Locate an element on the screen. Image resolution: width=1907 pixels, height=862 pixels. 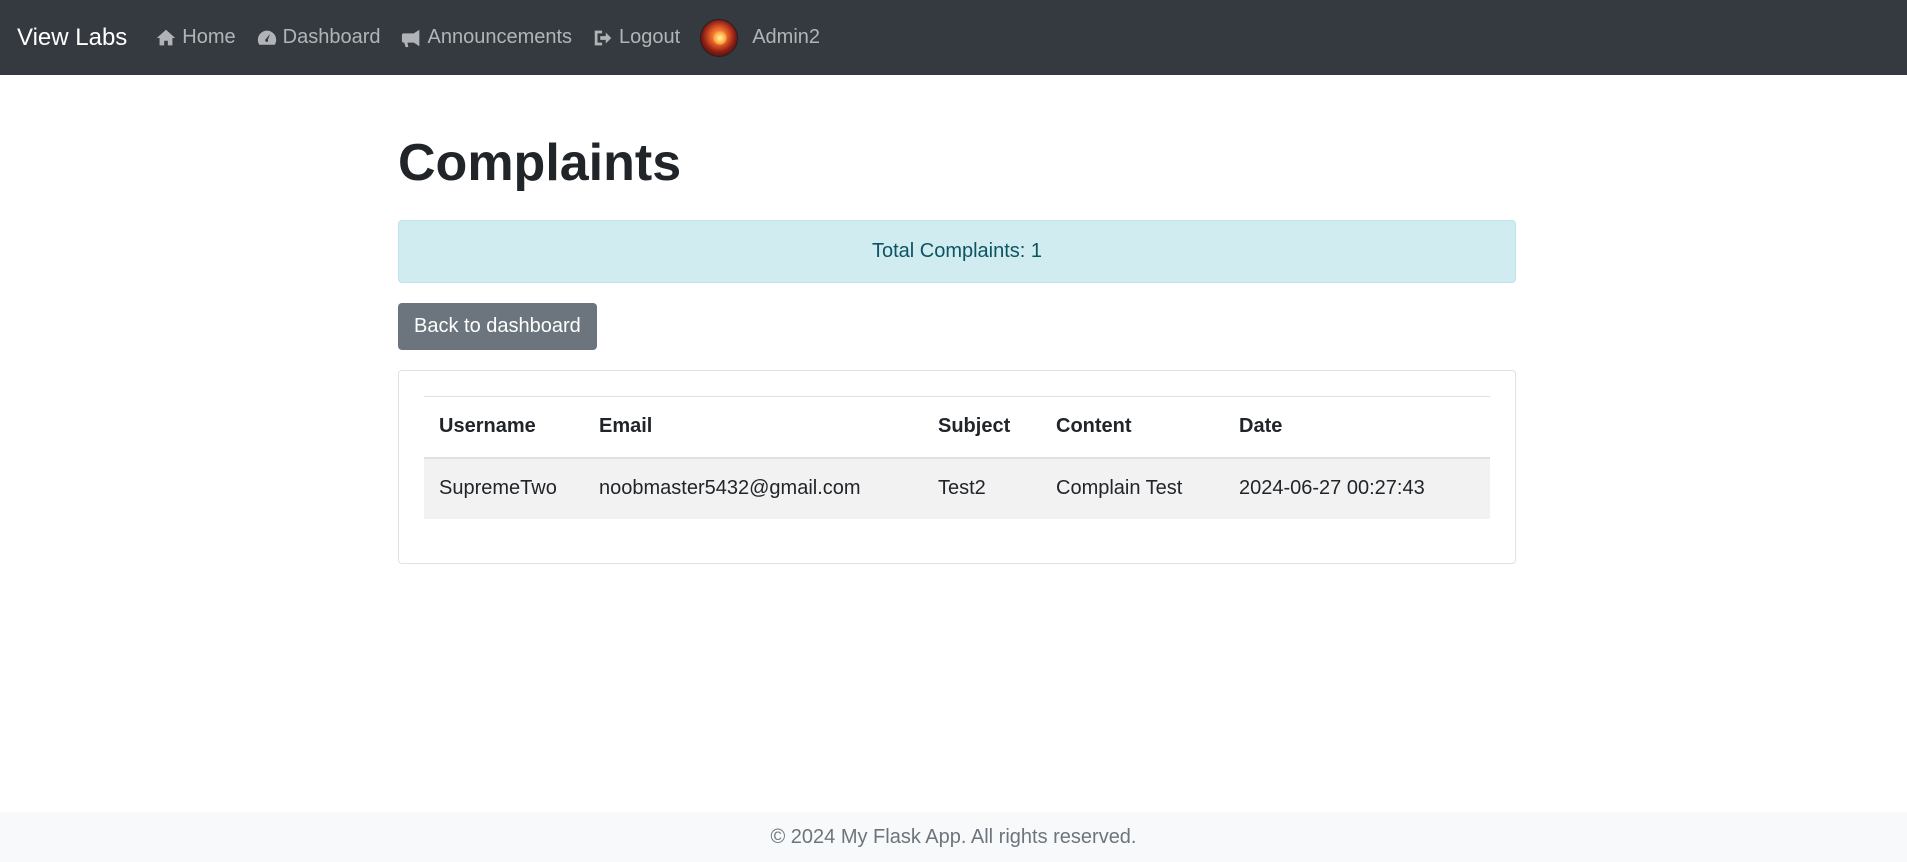
header-email: Email is located at coordinates (753, 427).